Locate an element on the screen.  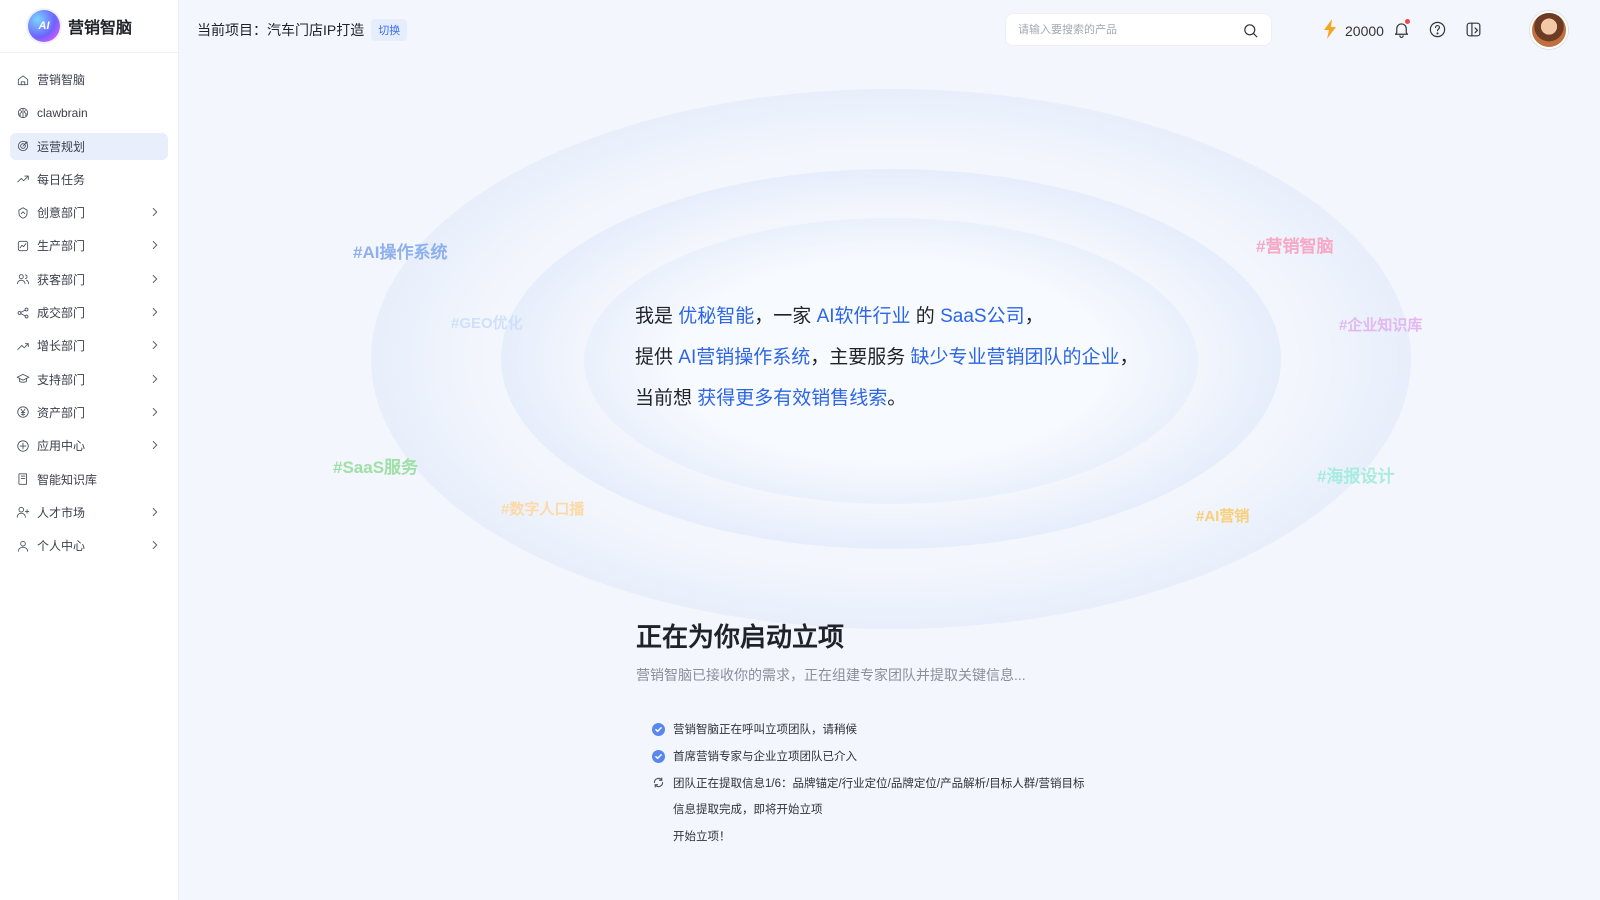
sidebar-item-label: 获客部门 is located at coordinates (61, 279).